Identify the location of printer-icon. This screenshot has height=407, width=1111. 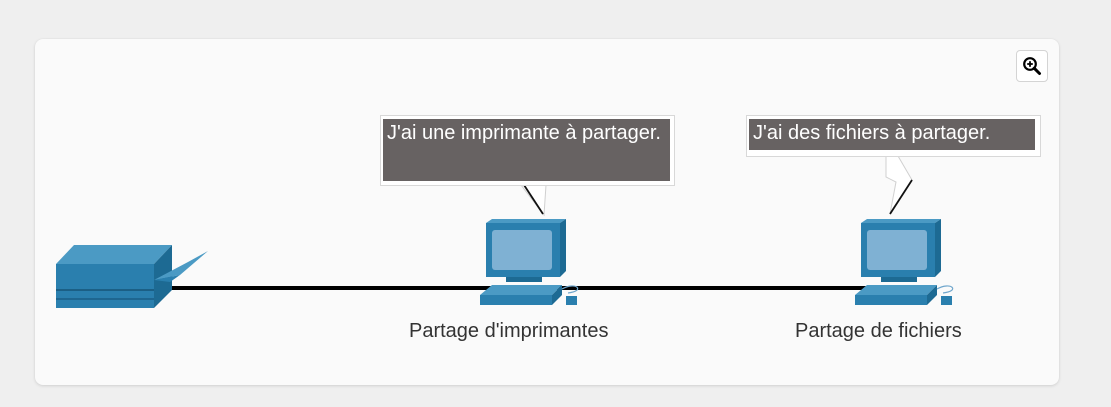
(132, 276).